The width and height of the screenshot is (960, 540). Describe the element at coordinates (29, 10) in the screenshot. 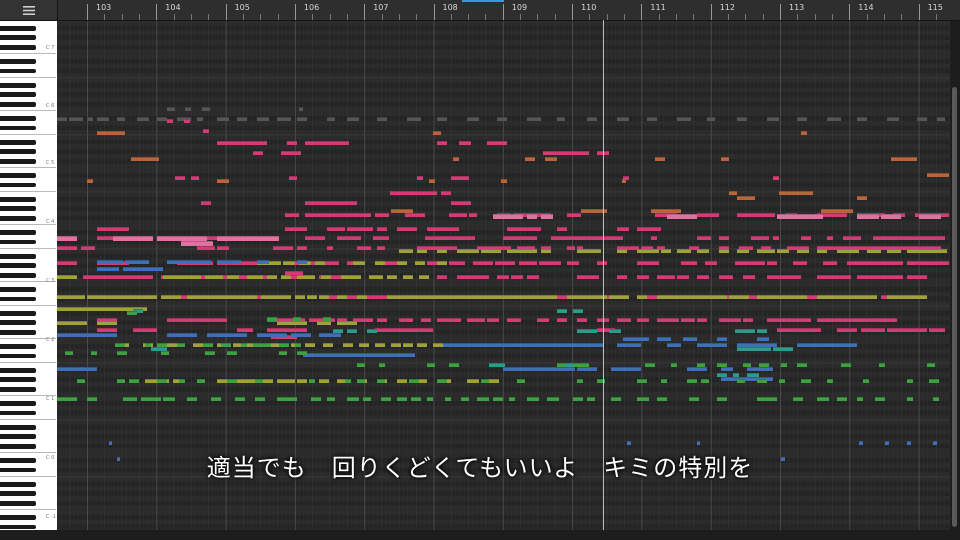

I see `hamburger-menu-icon` at that location.